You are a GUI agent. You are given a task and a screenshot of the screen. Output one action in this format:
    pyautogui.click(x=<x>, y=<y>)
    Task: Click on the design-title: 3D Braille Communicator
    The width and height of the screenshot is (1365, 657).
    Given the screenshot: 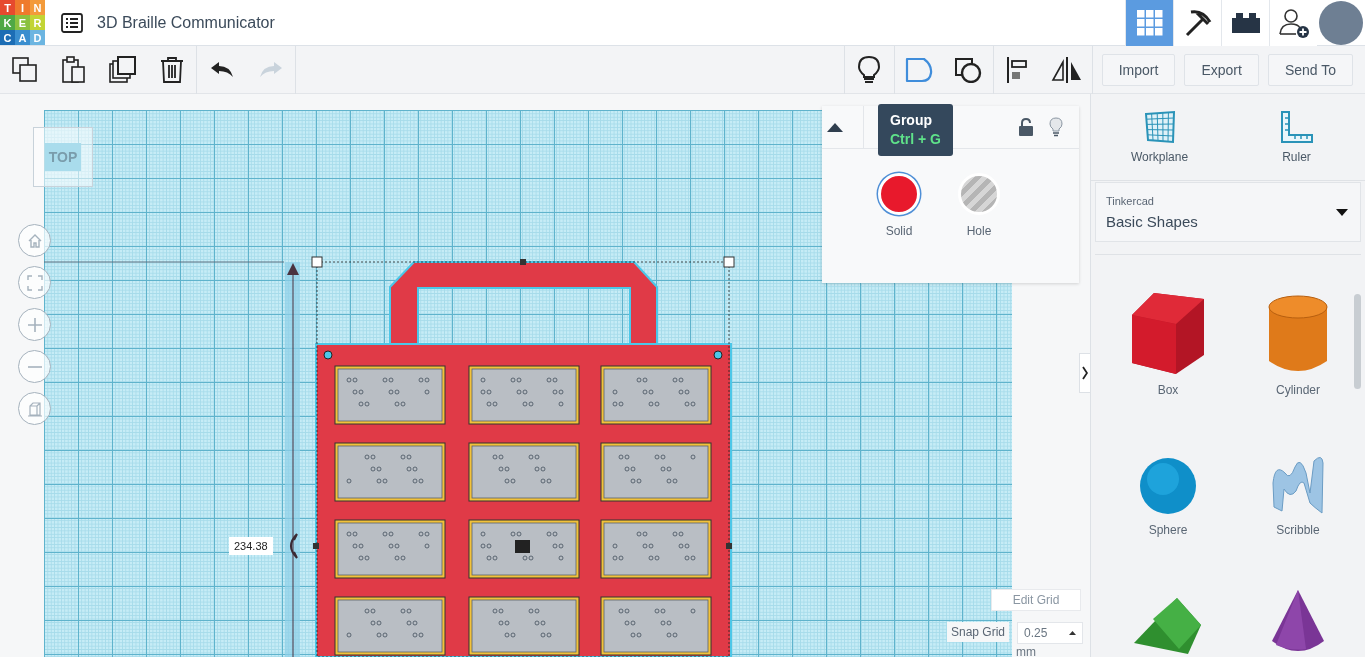 What is the action you would take?
    pyautogui.click(x=186, y=22)
    